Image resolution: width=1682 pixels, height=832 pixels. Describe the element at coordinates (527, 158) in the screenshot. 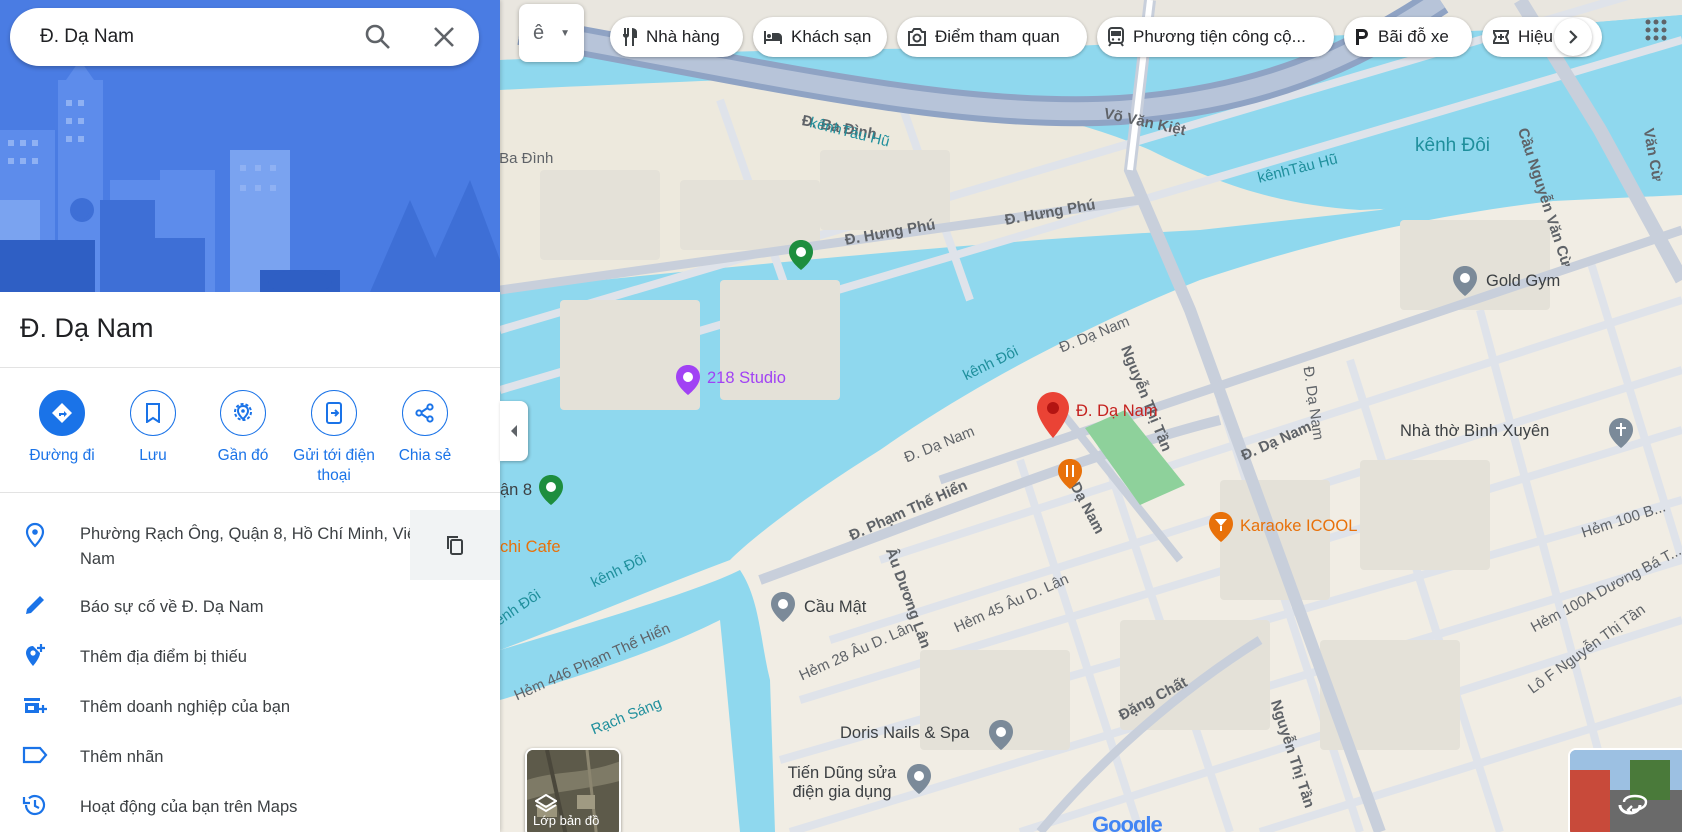

I see `road-label: Đ. Ba Đình` at that location.